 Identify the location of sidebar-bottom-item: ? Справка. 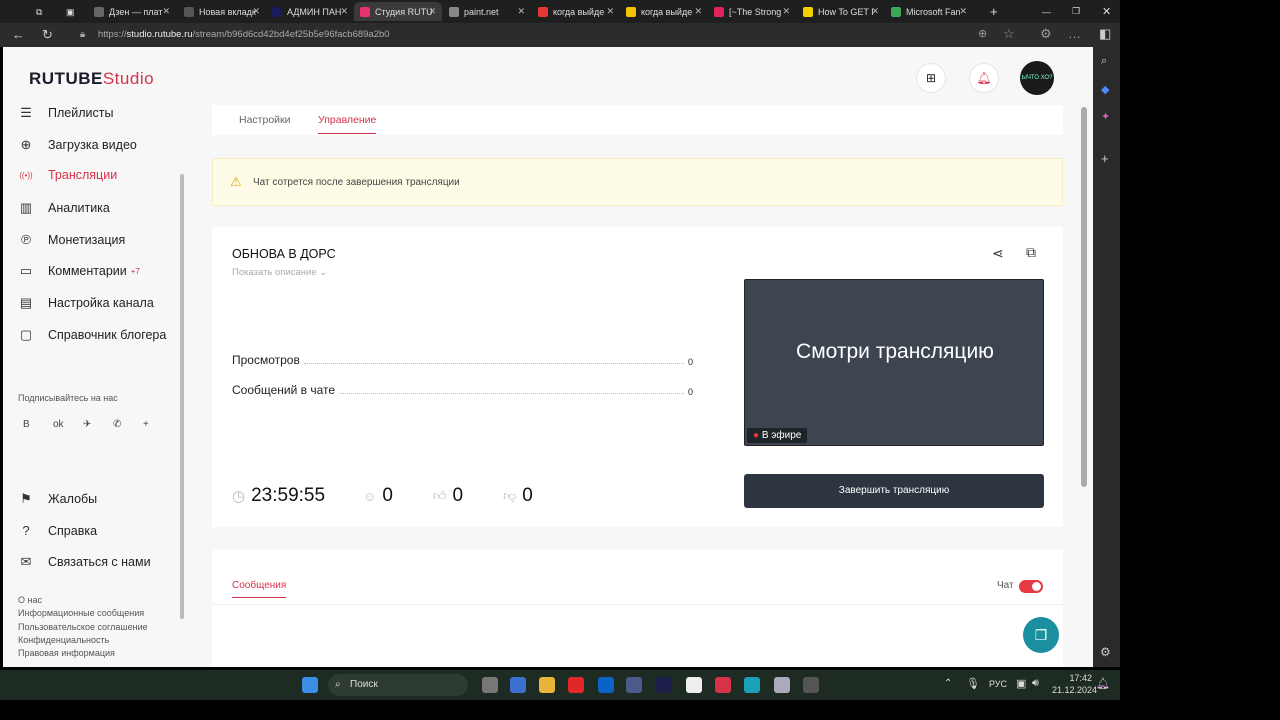
(57, 530).